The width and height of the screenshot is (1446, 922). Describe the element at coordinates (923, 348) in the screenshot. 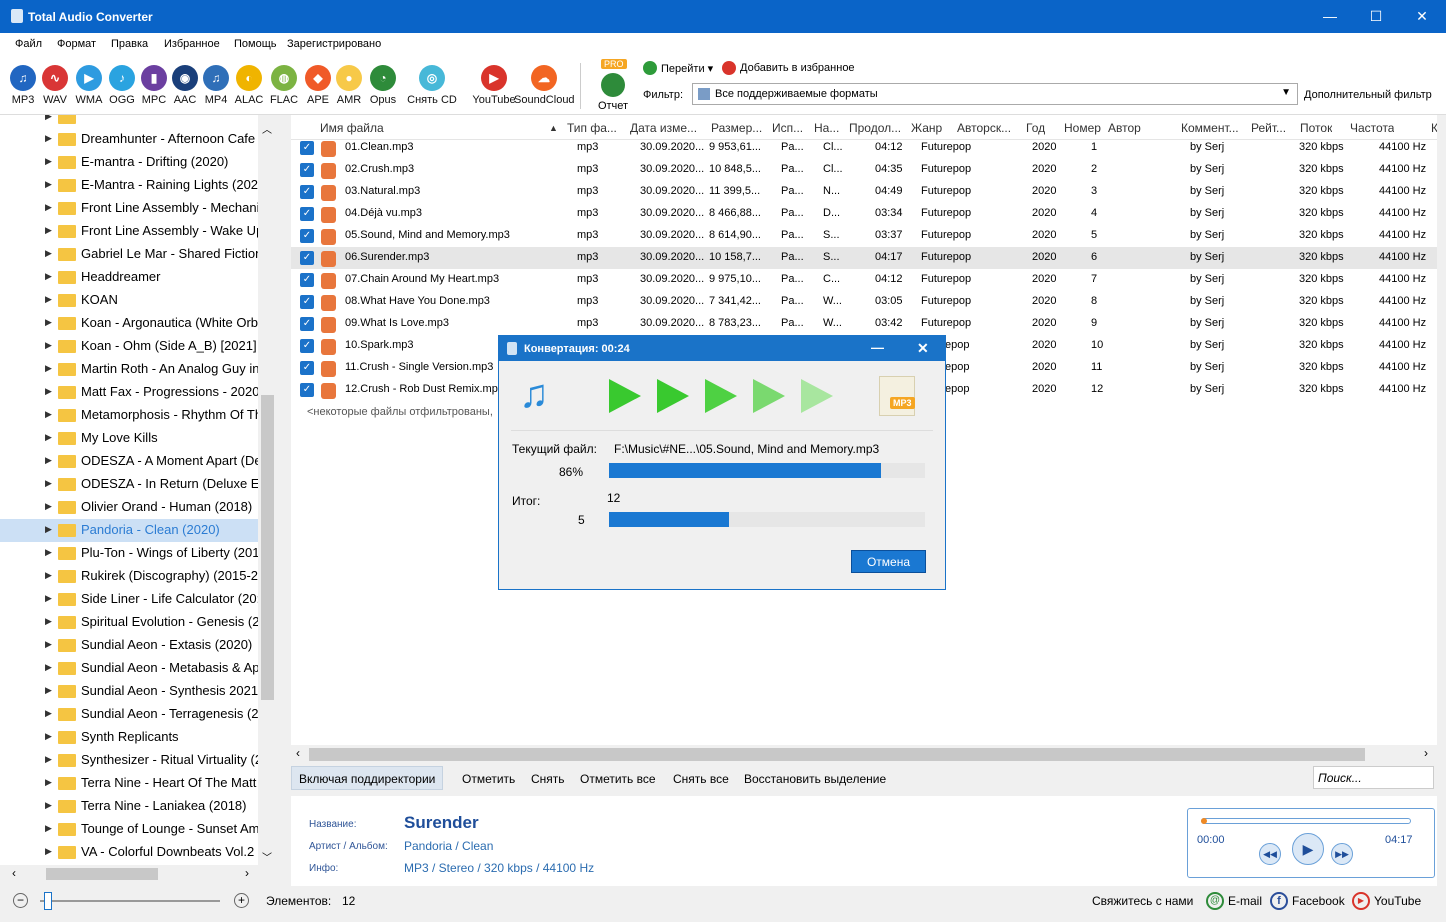

I see `dialog-close-button: ✕` at that location.